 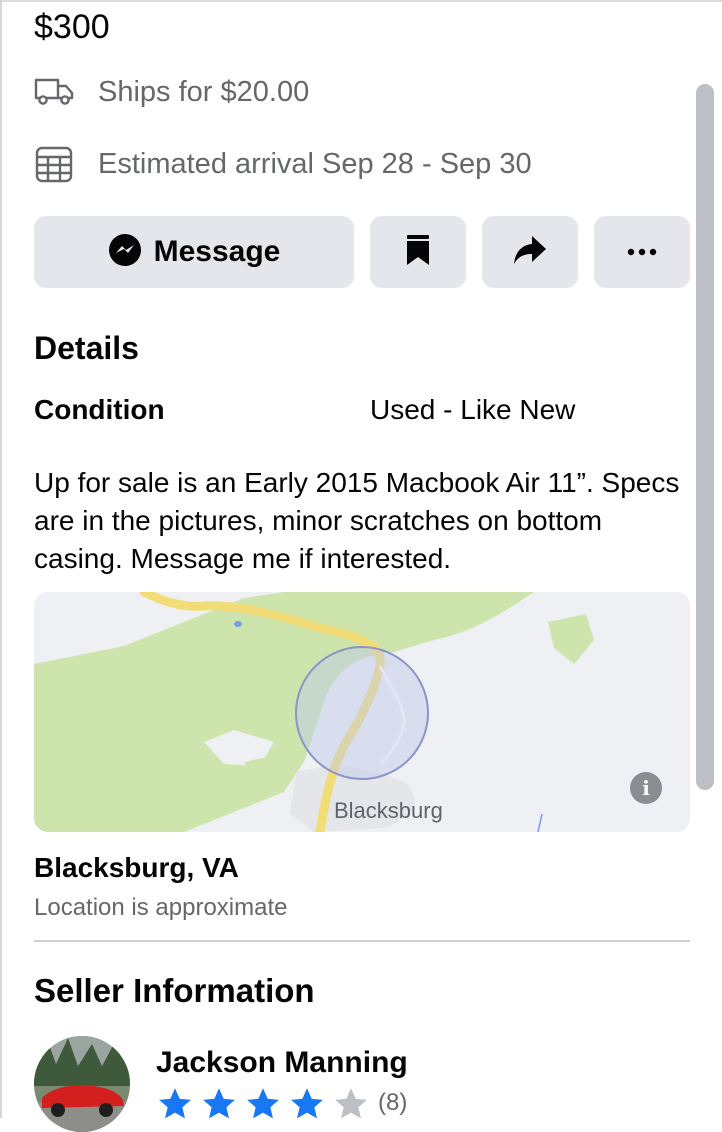 What do you see at coordinates (204, 91) in the screenshot?
I see `shipping-text: Ships for $20.00` at bounding box center [204, 91].